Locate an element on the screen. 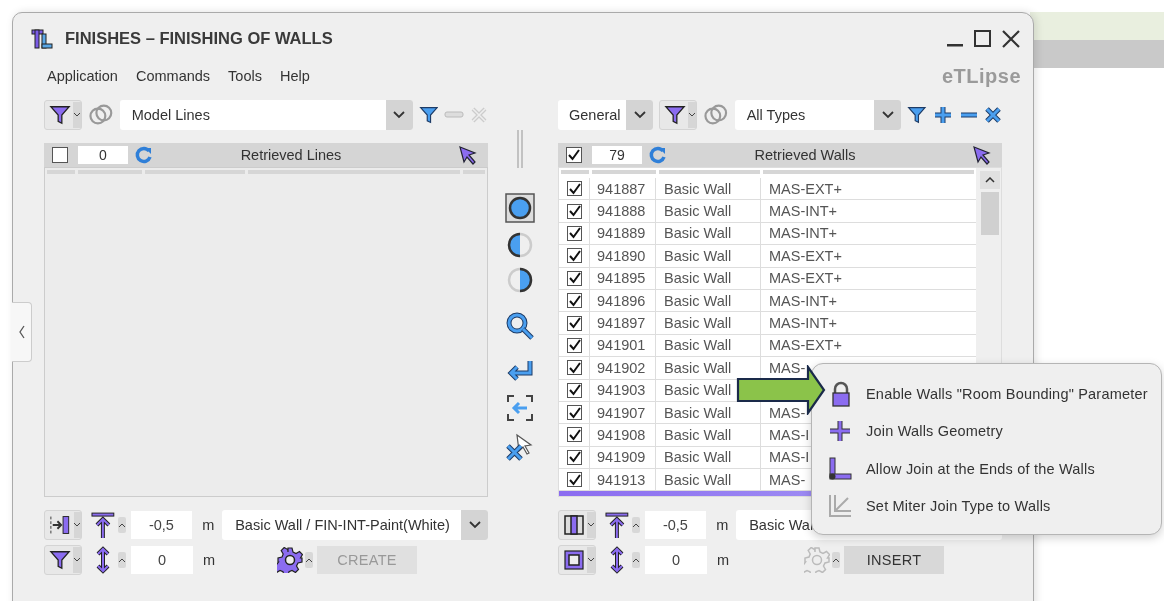 This screenshot has height=601, width=1164. search-icon is located at coordinates (520, 326).